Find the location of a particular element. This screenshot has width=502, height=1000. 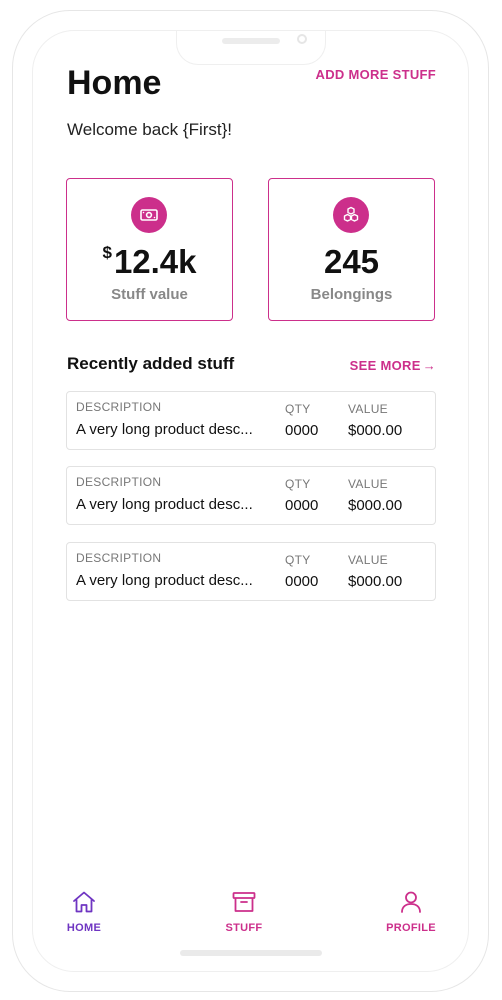

nav-home: HOME is located at coordinates (84, 912).